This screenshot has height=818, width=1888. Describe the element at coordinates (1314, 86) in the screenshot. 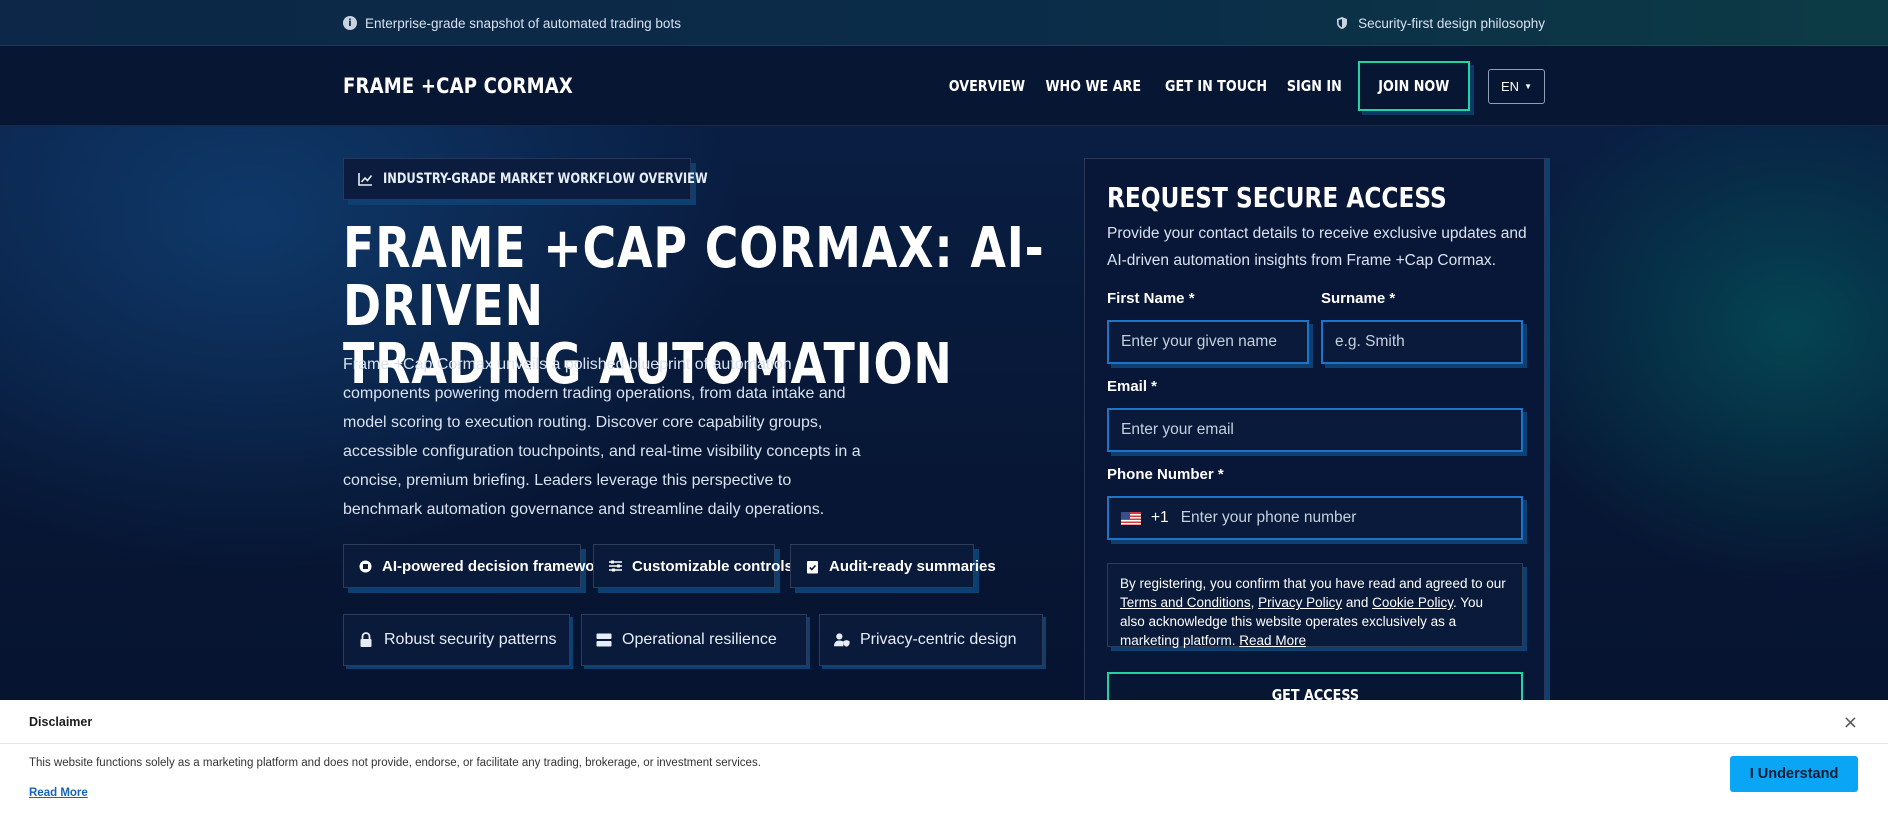

I see `nav-sign-in: SIGN IN` at that location.